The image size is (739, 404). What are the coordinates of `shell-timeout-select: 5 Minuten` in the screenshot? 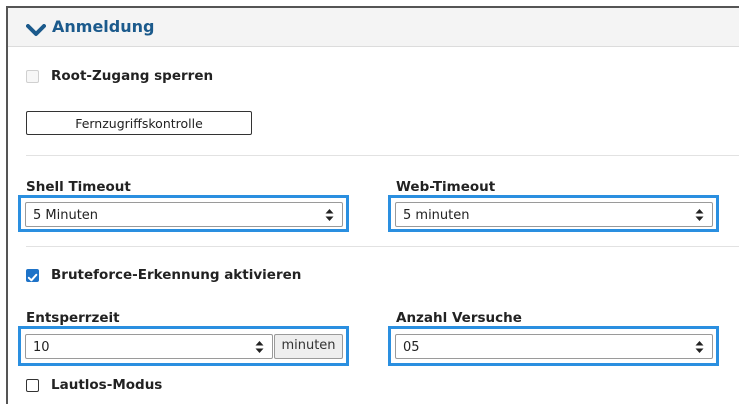 It's located at (184, 214).